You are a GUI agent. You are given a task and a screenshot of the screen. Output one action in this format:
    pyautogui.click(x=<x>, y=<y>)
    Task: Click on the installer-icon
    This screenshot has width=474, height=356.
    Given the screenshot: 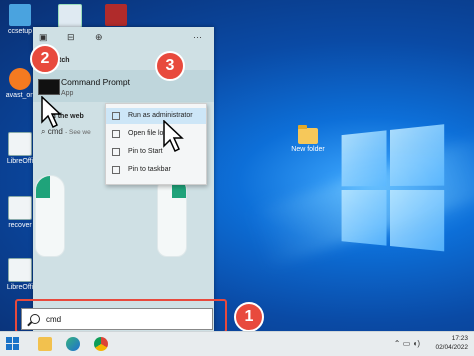 What is the action you would take?
    pyautogui.click(x=20, y=15)
    